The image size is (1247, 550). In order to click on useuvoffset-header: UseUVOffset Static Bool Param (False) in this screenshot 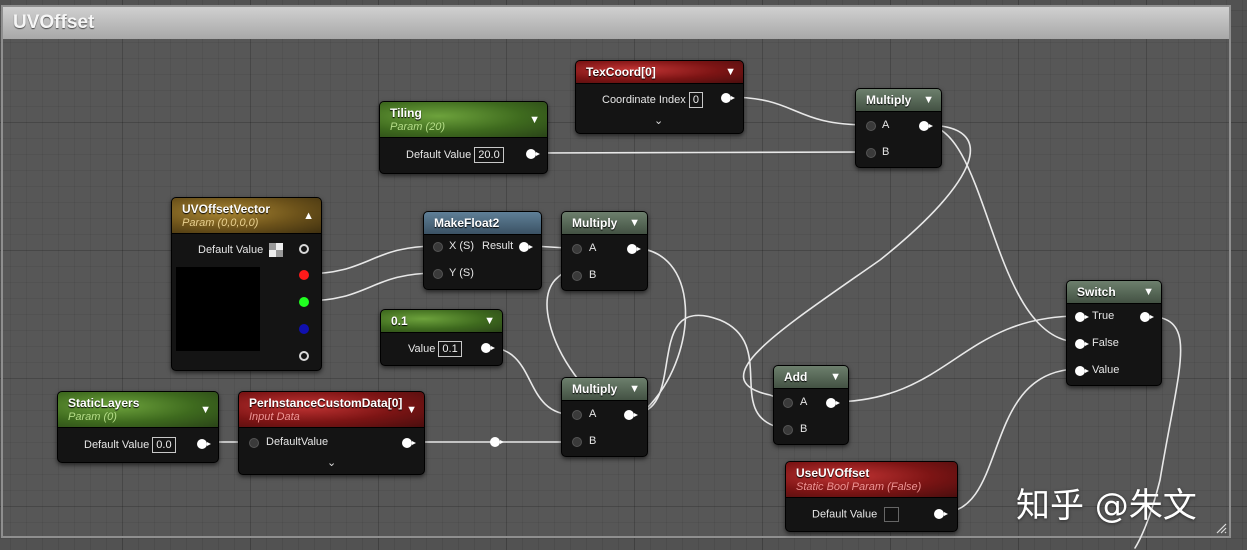, I will do `click(871, 480)`.